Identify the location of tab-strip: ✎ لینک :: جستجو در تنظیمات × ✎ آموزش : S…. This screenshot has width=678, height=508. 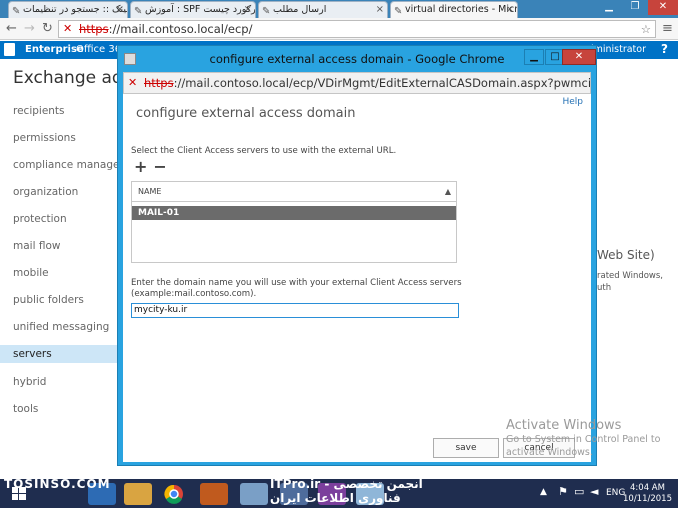
(339, 9).